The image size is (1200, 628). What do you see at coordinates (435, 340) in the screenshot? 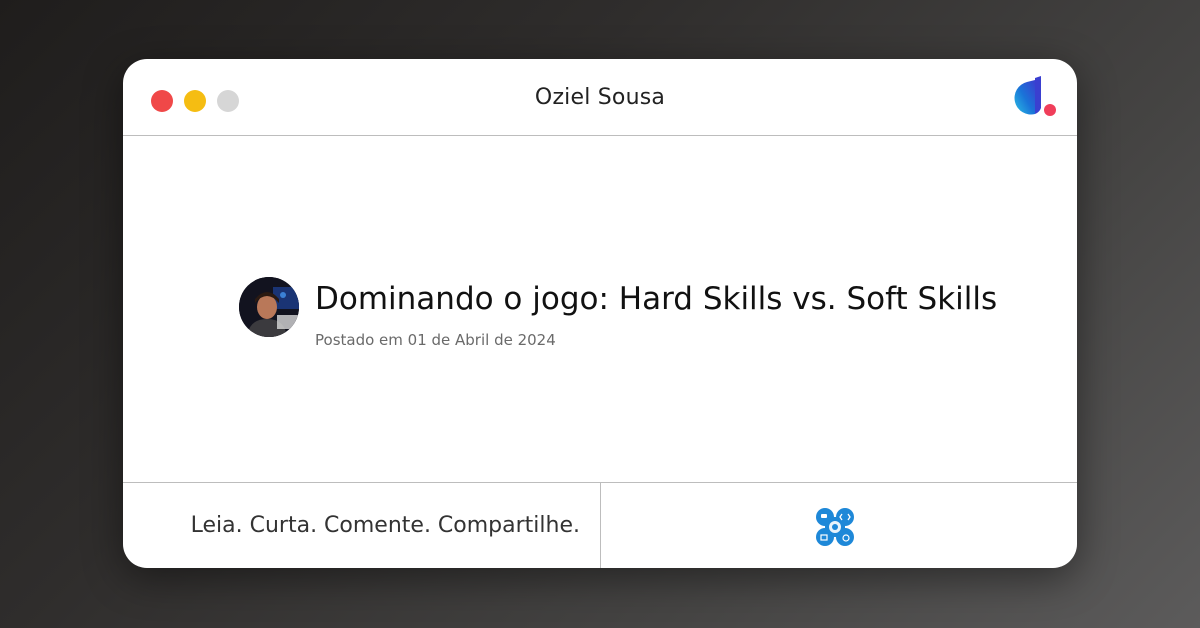
I see `post-date: Postado em 01 de Abril de 2024` at bounding box center [435, 340].